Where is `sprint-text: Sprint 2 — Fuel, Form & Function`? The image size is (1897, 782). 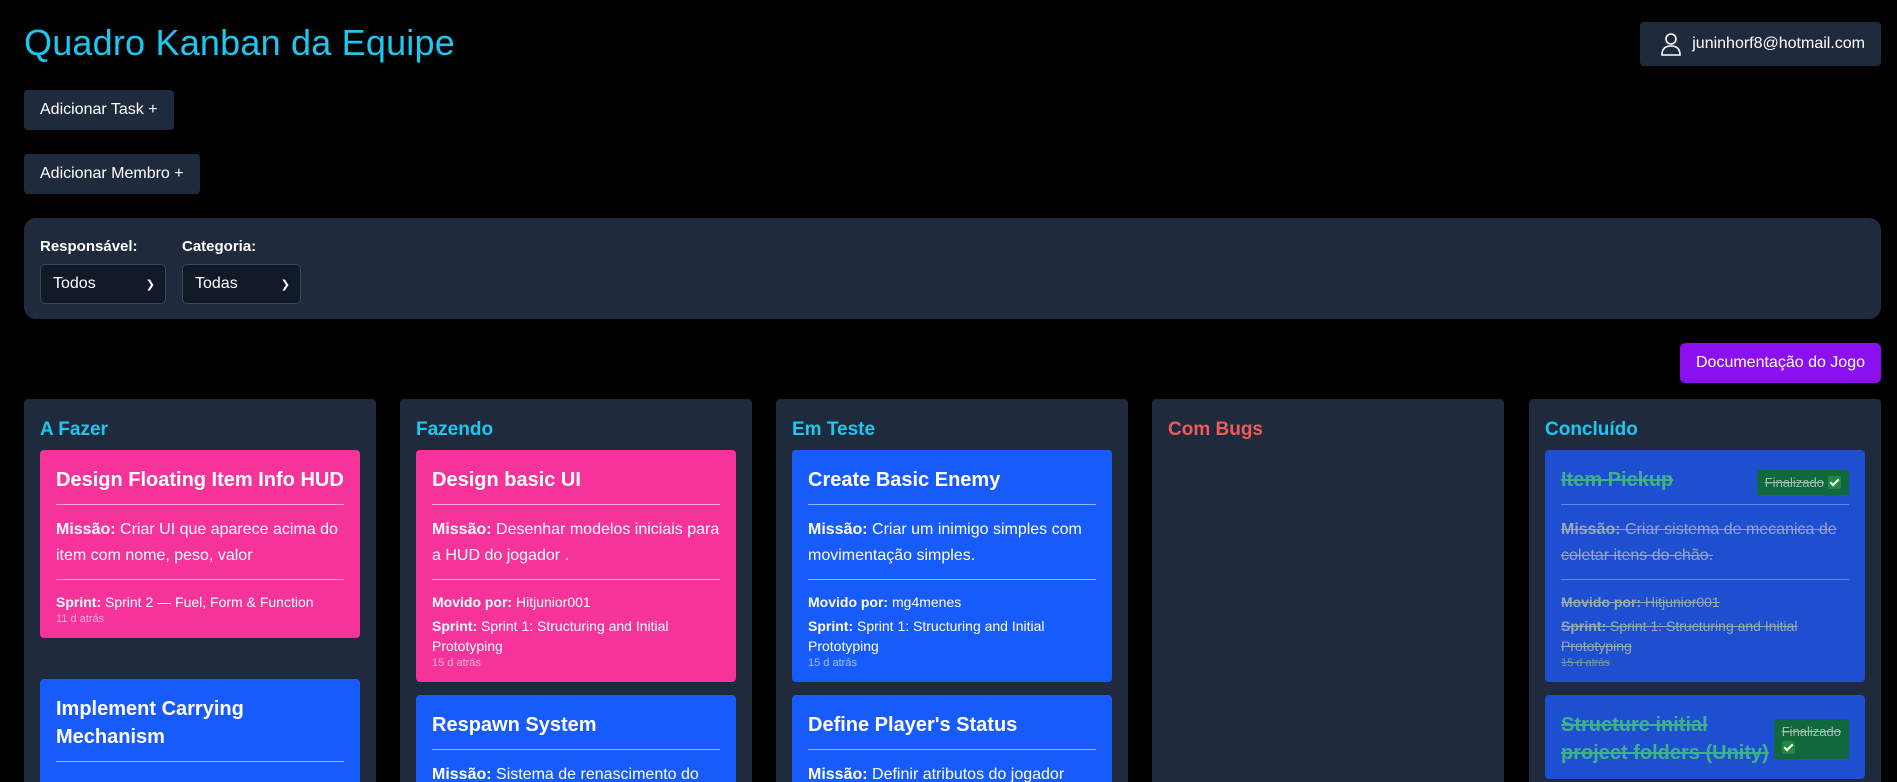 sprint-text: Sprint 2 — Fuel, Form & Function is located at coordinates (209, 602).